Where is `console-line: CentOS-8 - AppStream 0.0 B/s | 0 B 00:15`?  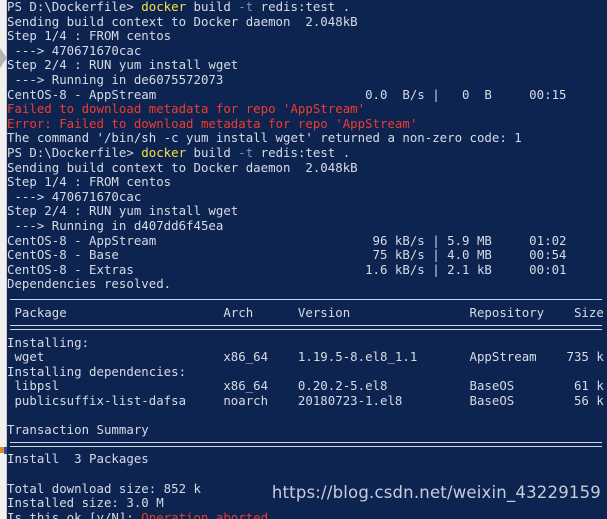 console-line: CentOS-8 - AppStream 0.0 B/s | 0 B 00:15 is located at coordinates (307, 94).